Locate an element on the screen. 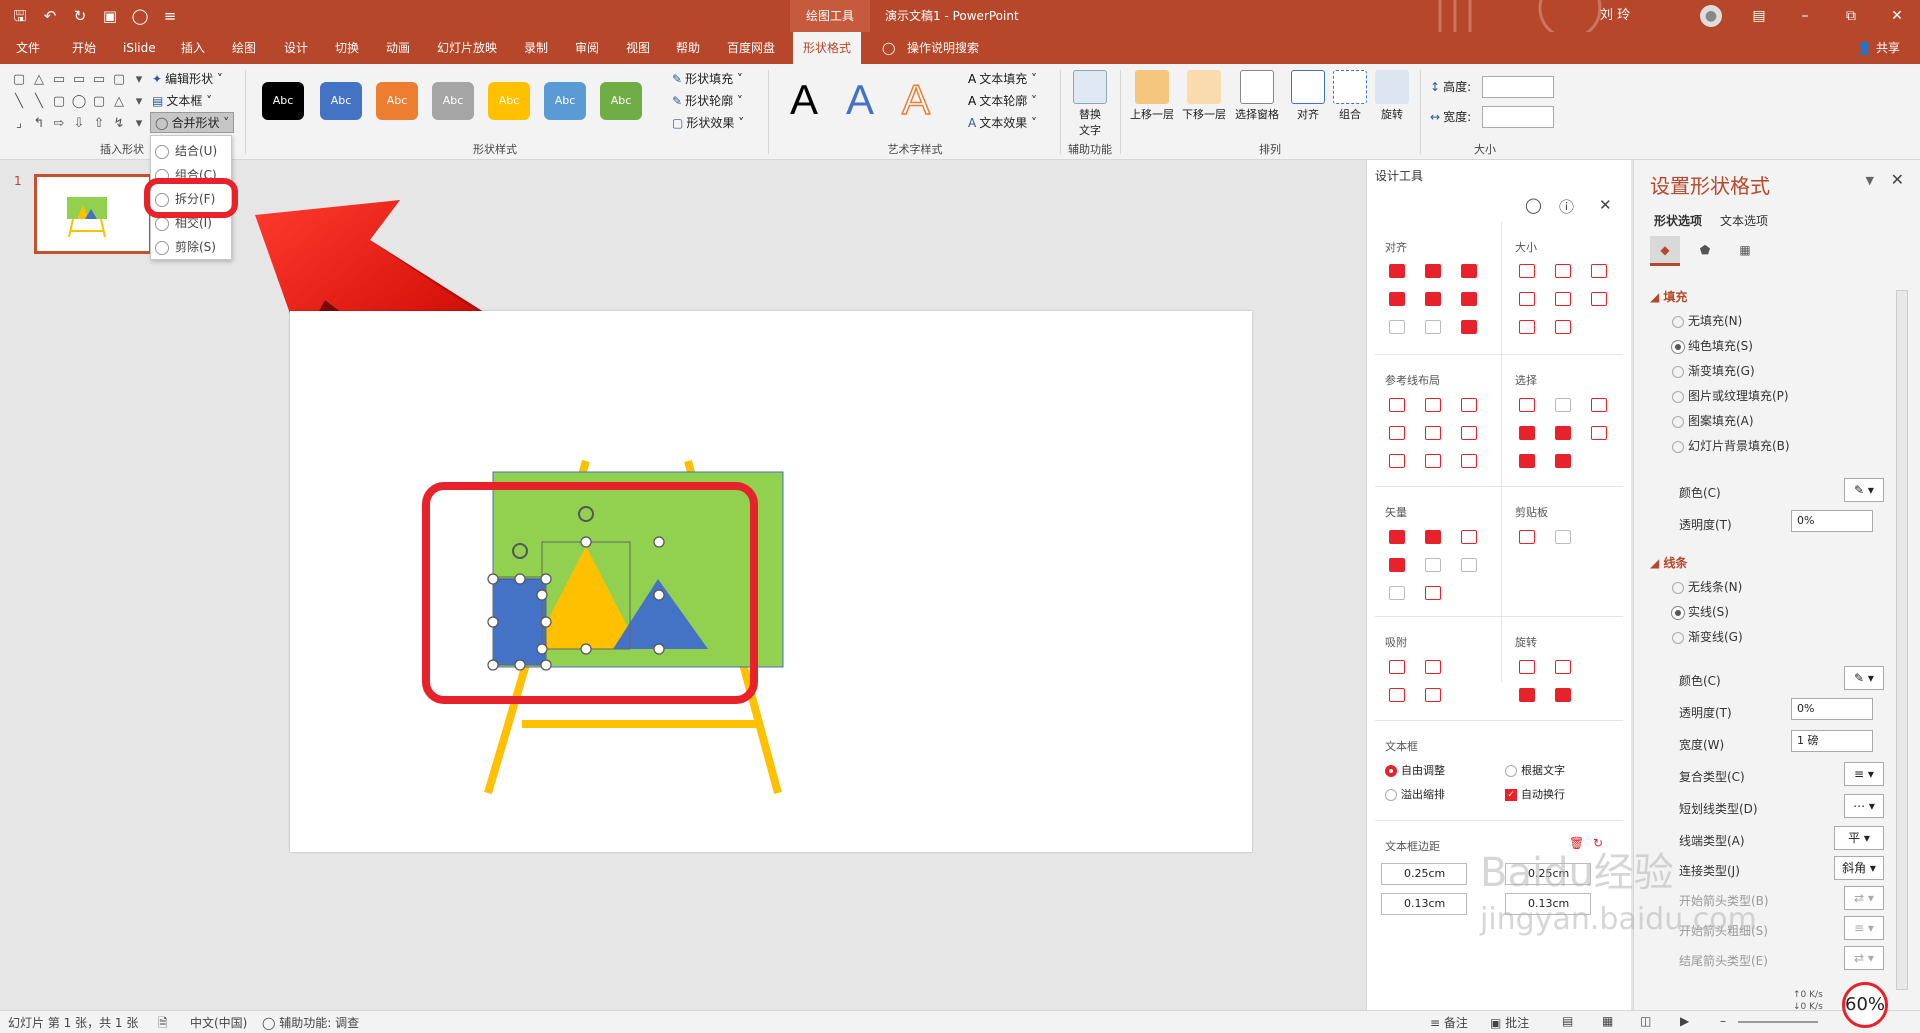 Image resolution: width=1920 pixels, height=1033 pixels. select-grey-icon is located at coordinates (1563, 405).